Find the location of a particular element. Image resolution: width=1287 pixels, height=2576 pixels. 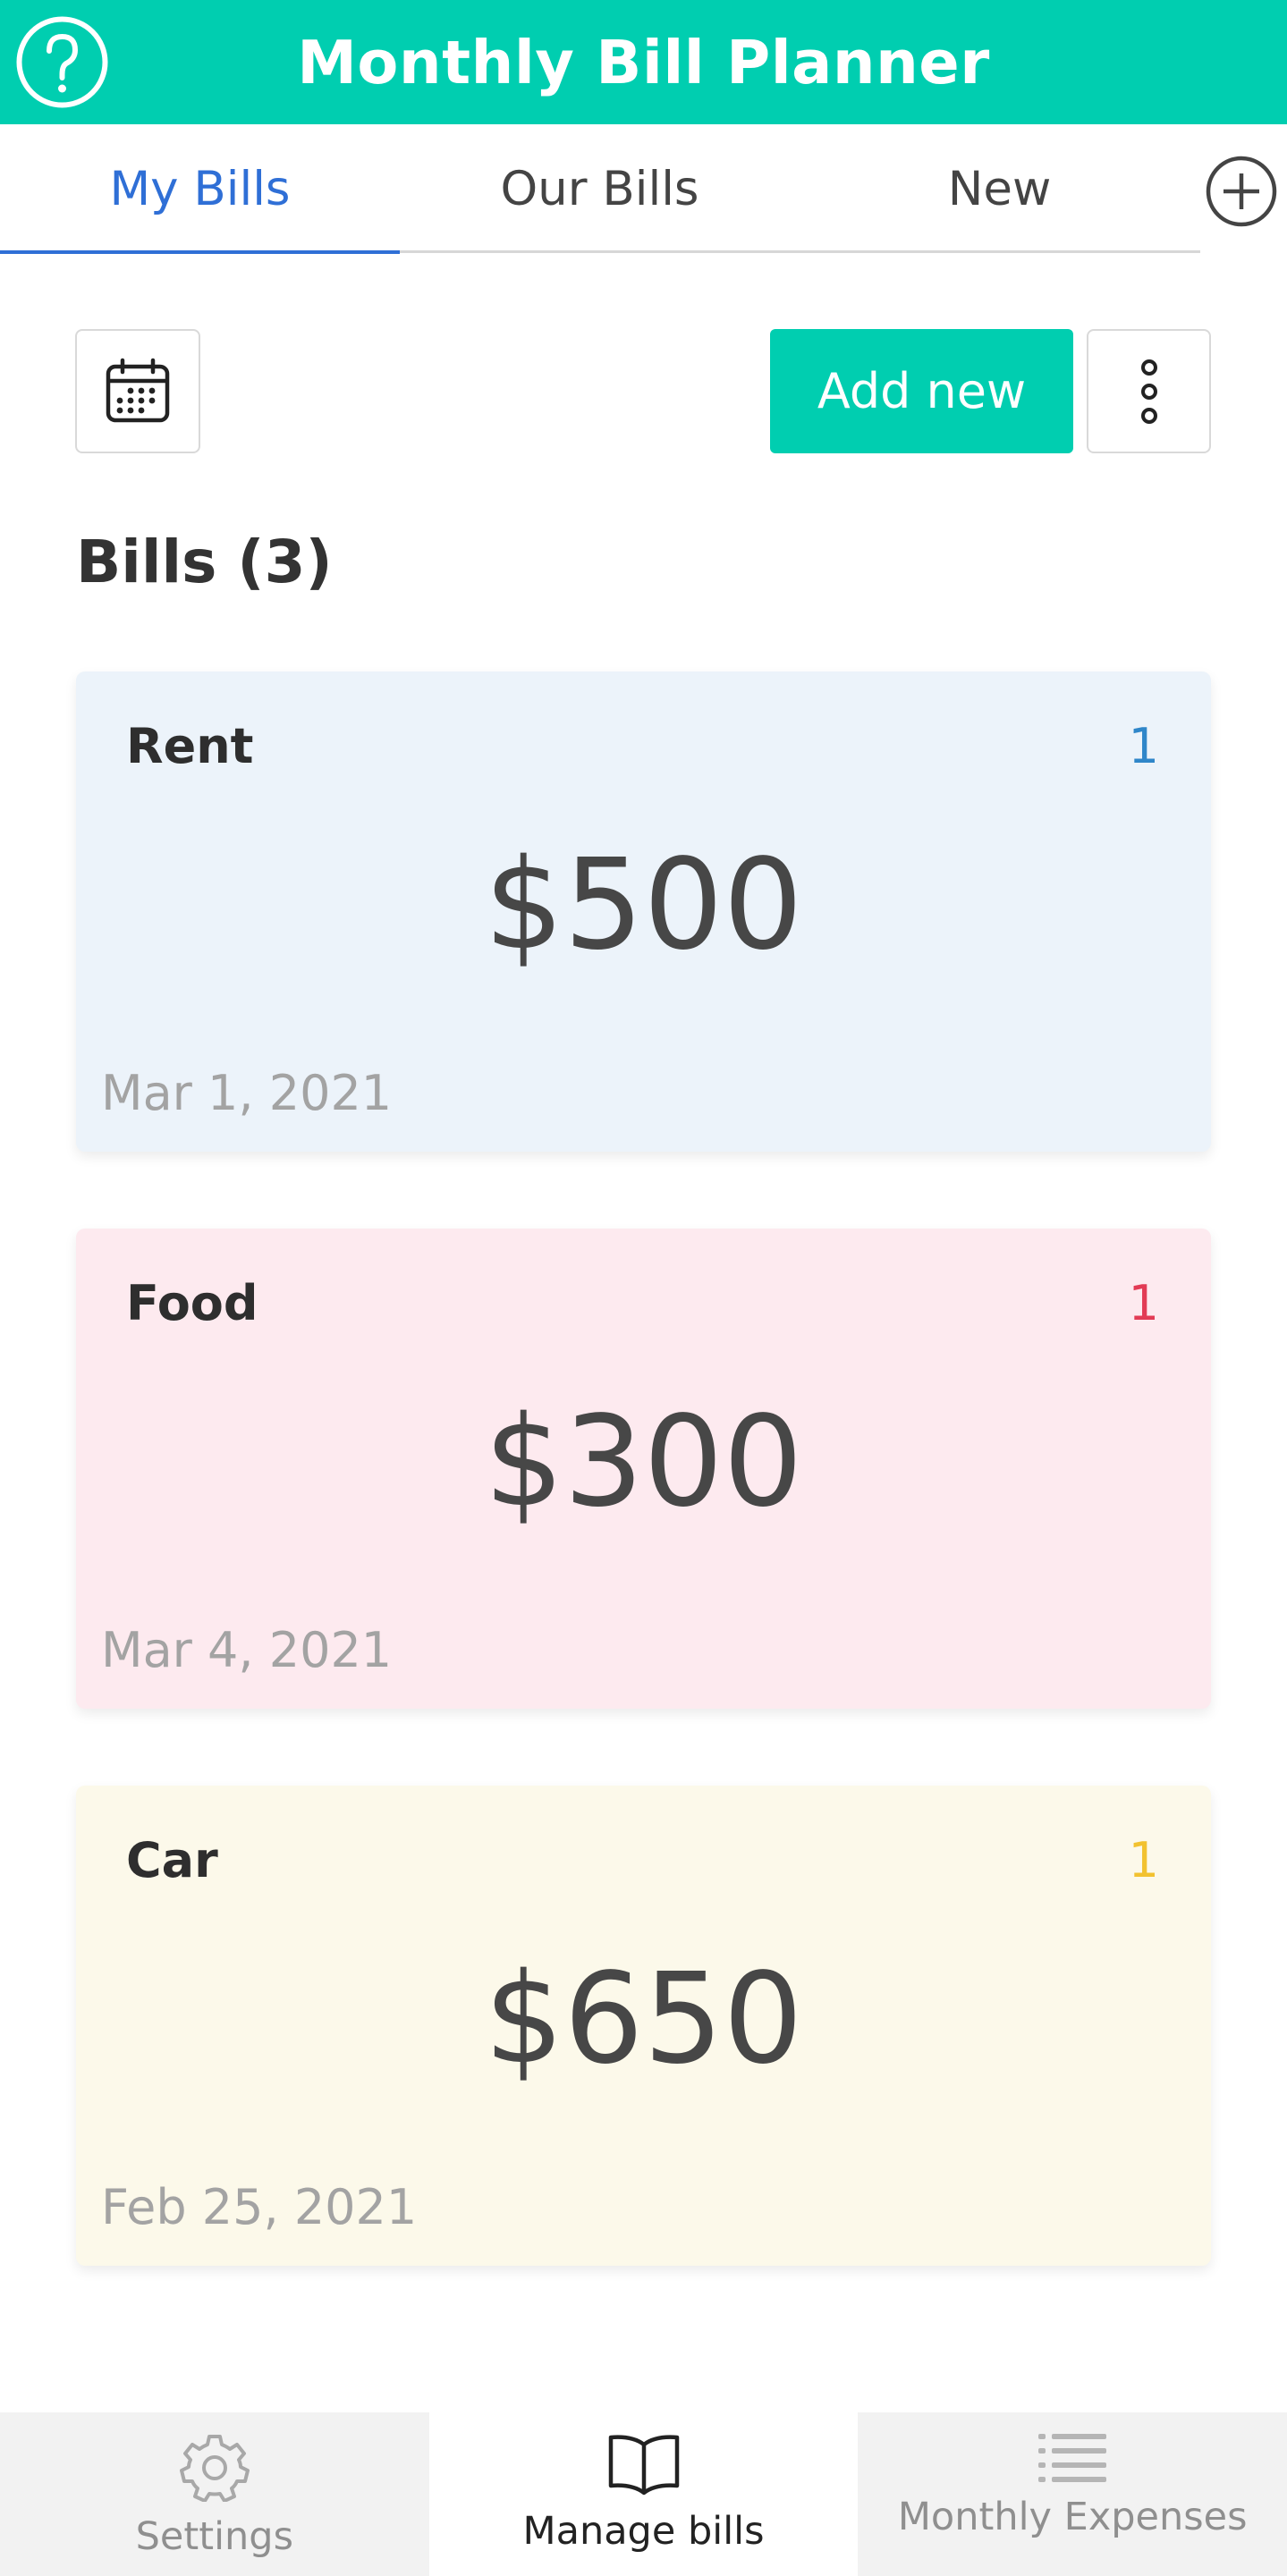

bill-date: Feb 25, 2021 is located at coordinates (259, 2207).